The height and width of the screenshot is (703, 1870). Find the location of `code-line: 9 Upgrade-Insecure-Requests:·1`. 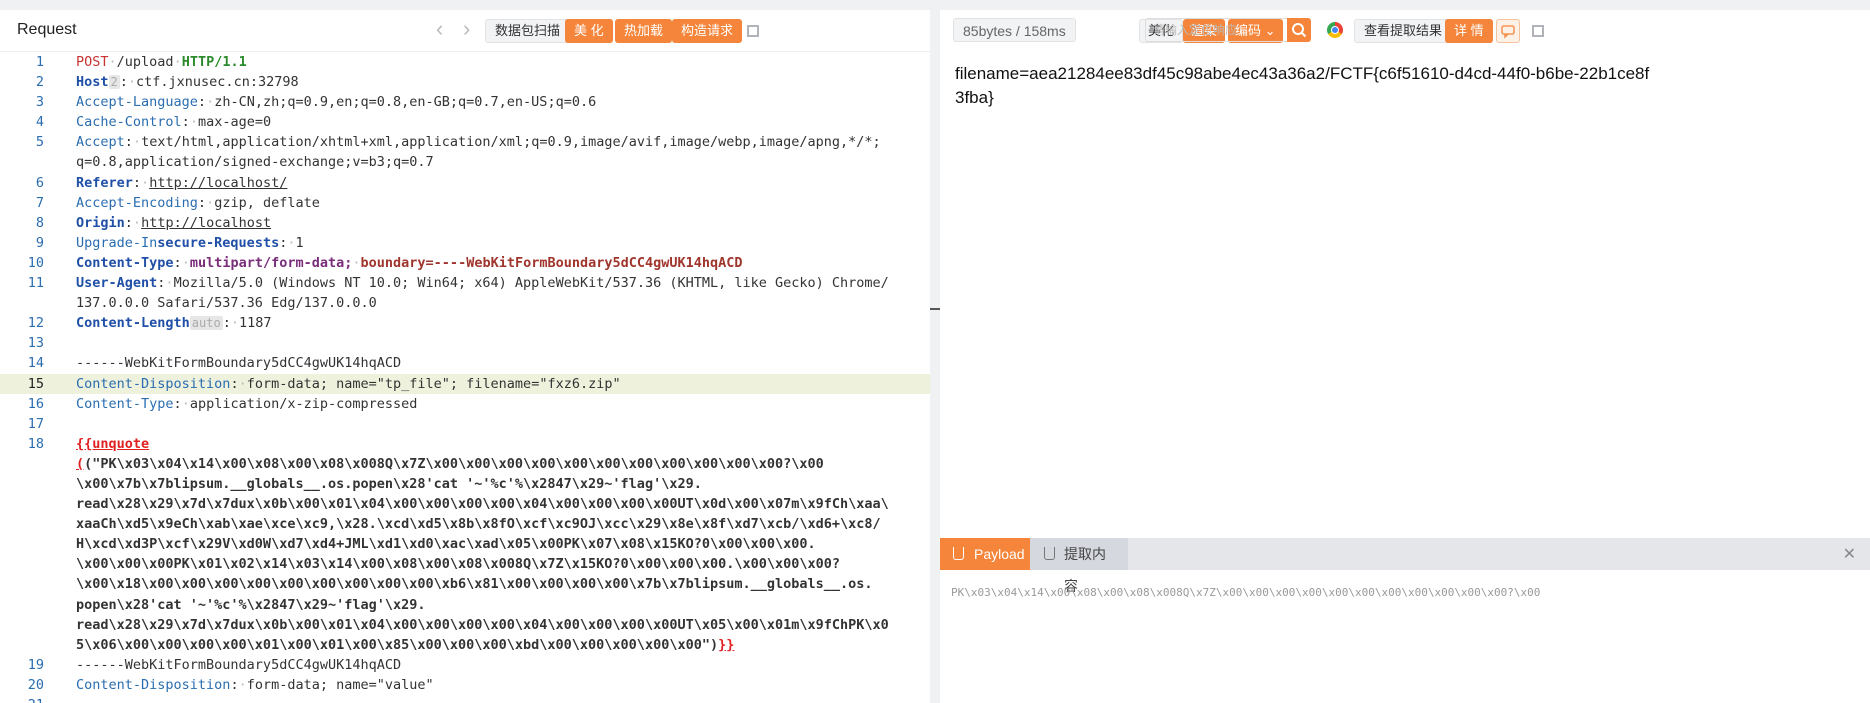

code-line: 9 Upgrade-Insecure-Requests:·1 is located at coordinates (465, 243).